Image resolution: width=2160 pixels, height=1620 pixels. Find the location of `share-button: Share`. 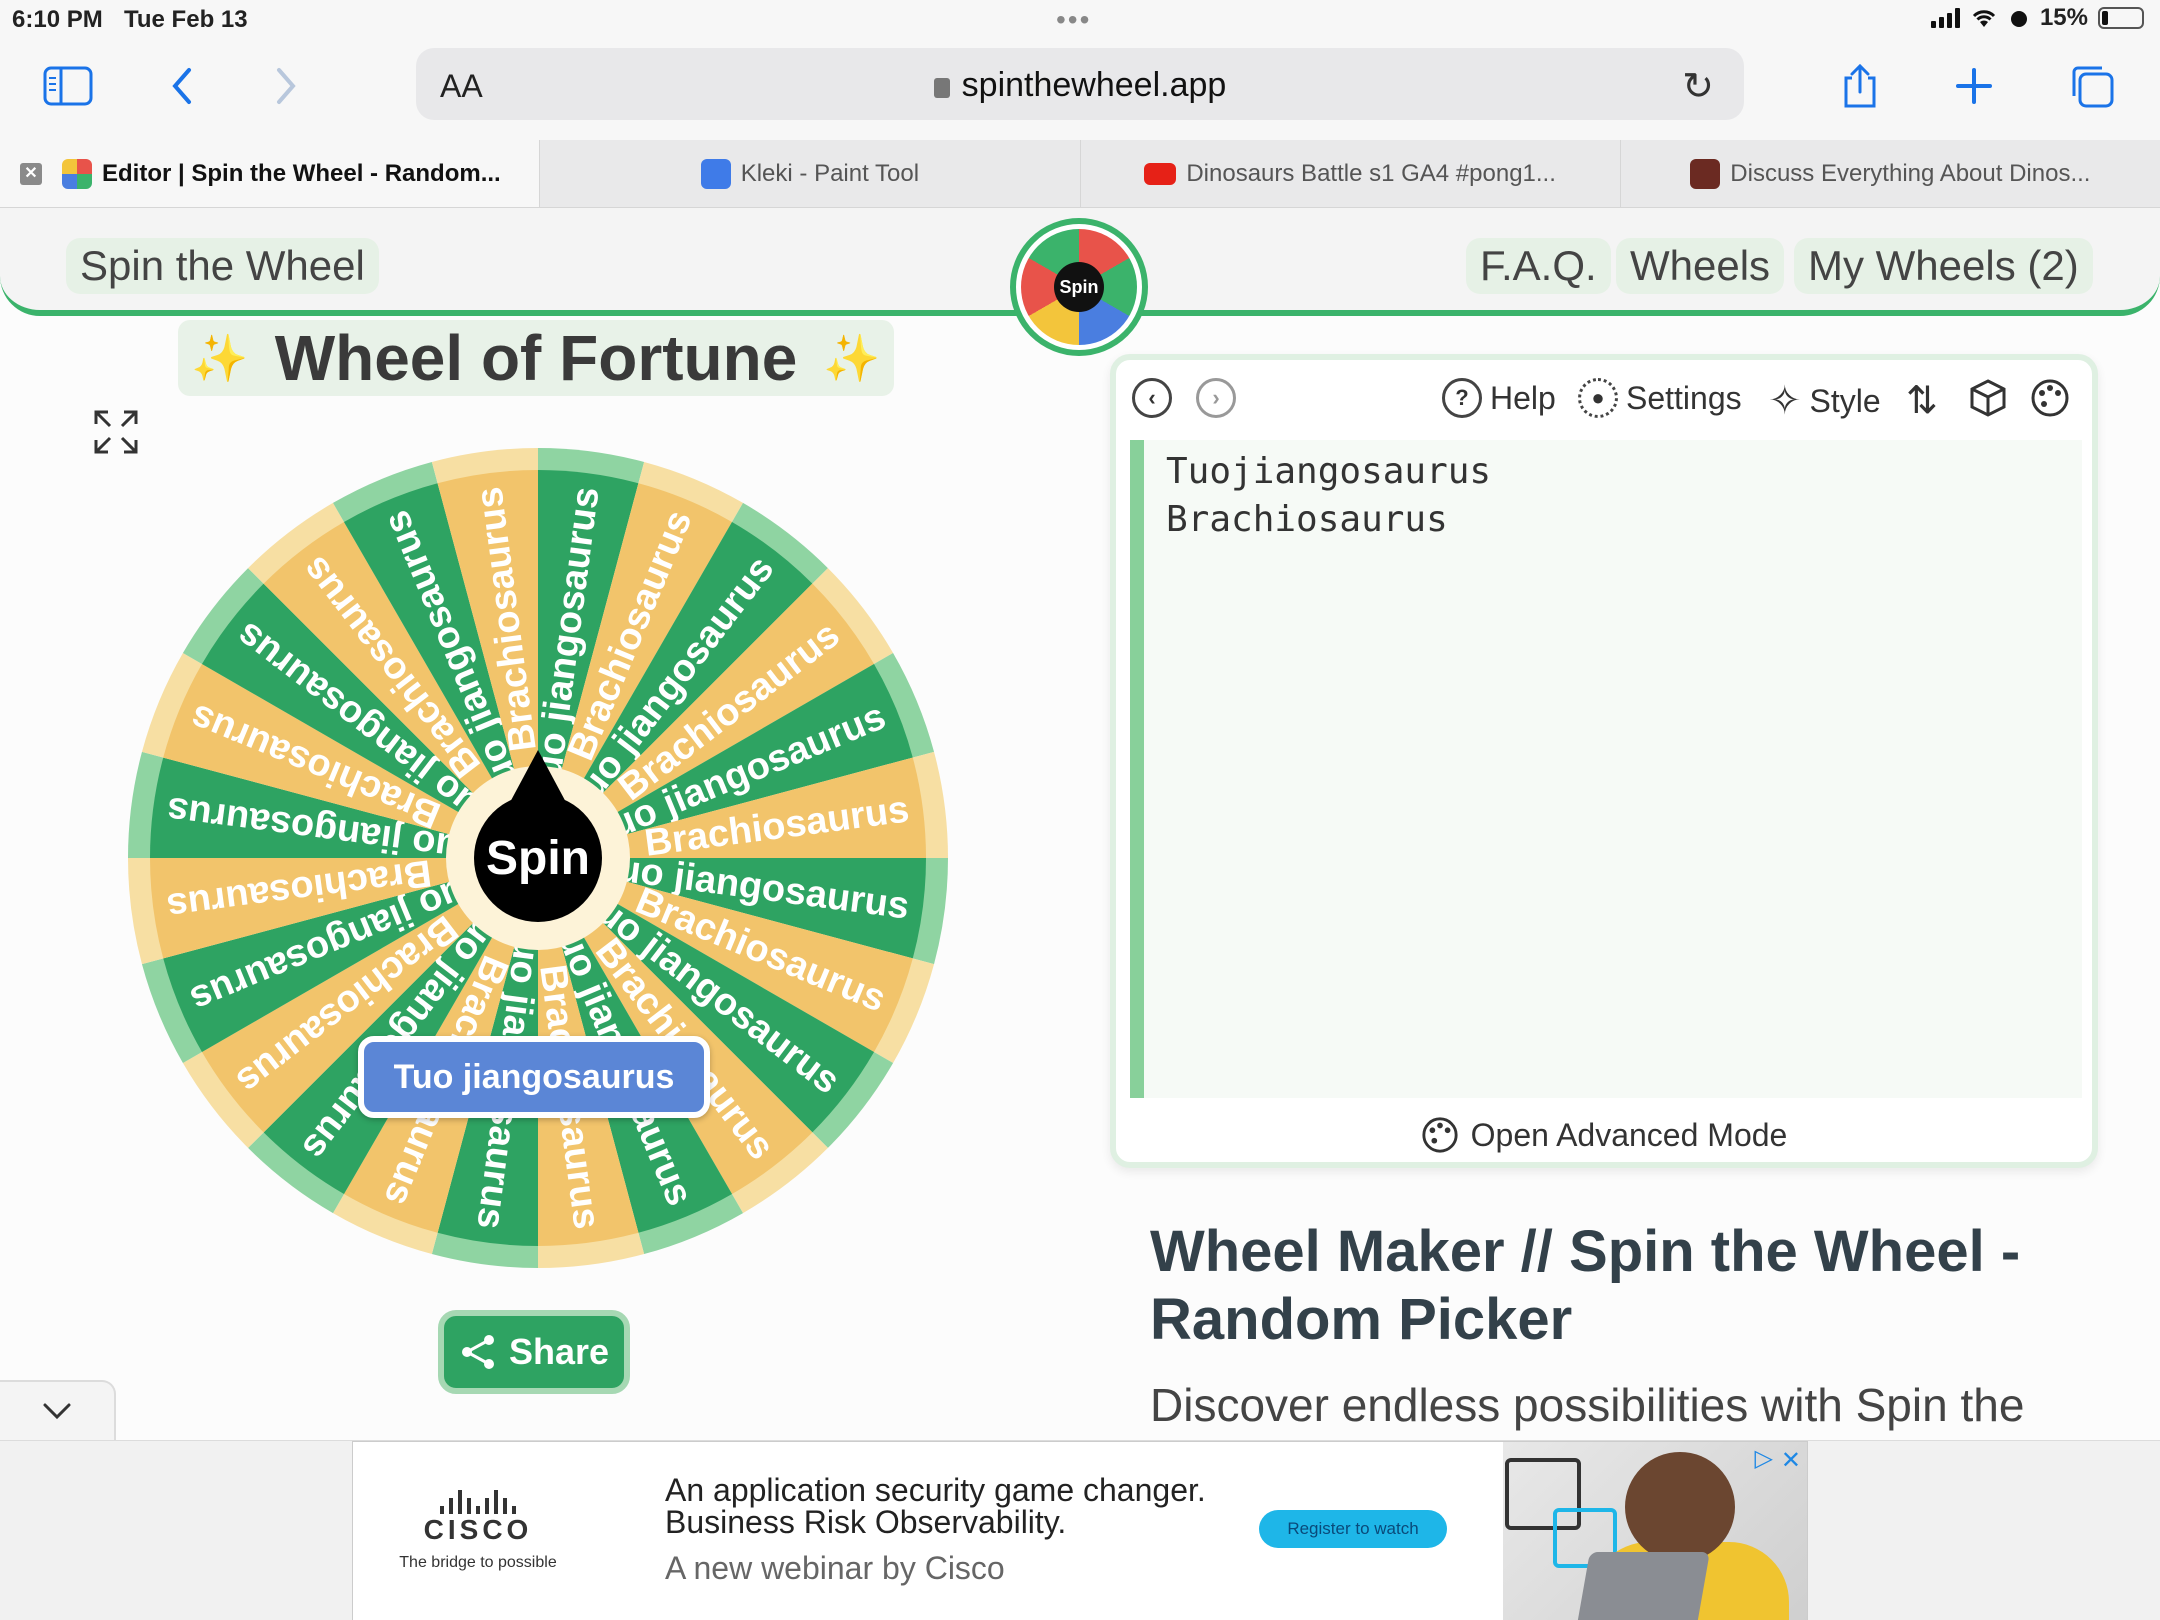

share-button: Share is located at coordinates (534, 1352).